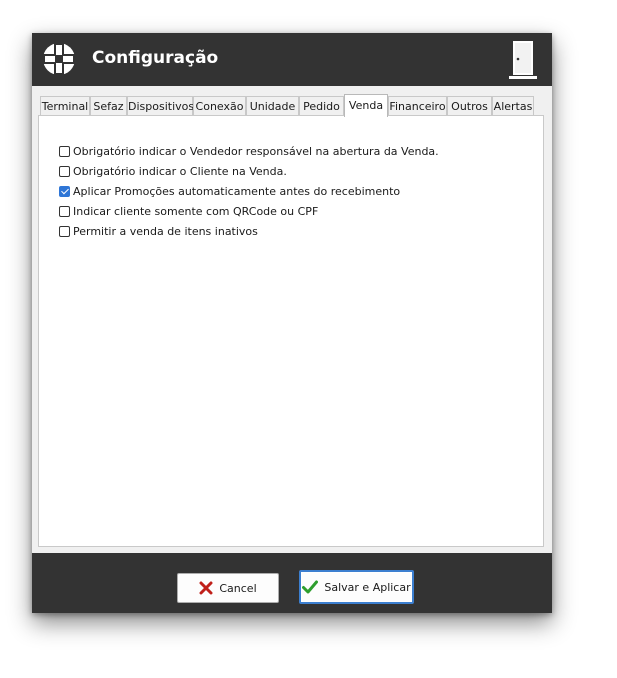 This screenshot has width=617, height=678. Describe the element at coordinates (292, 59) in the screenshot. I see `title-bar: Configuração` at that location.